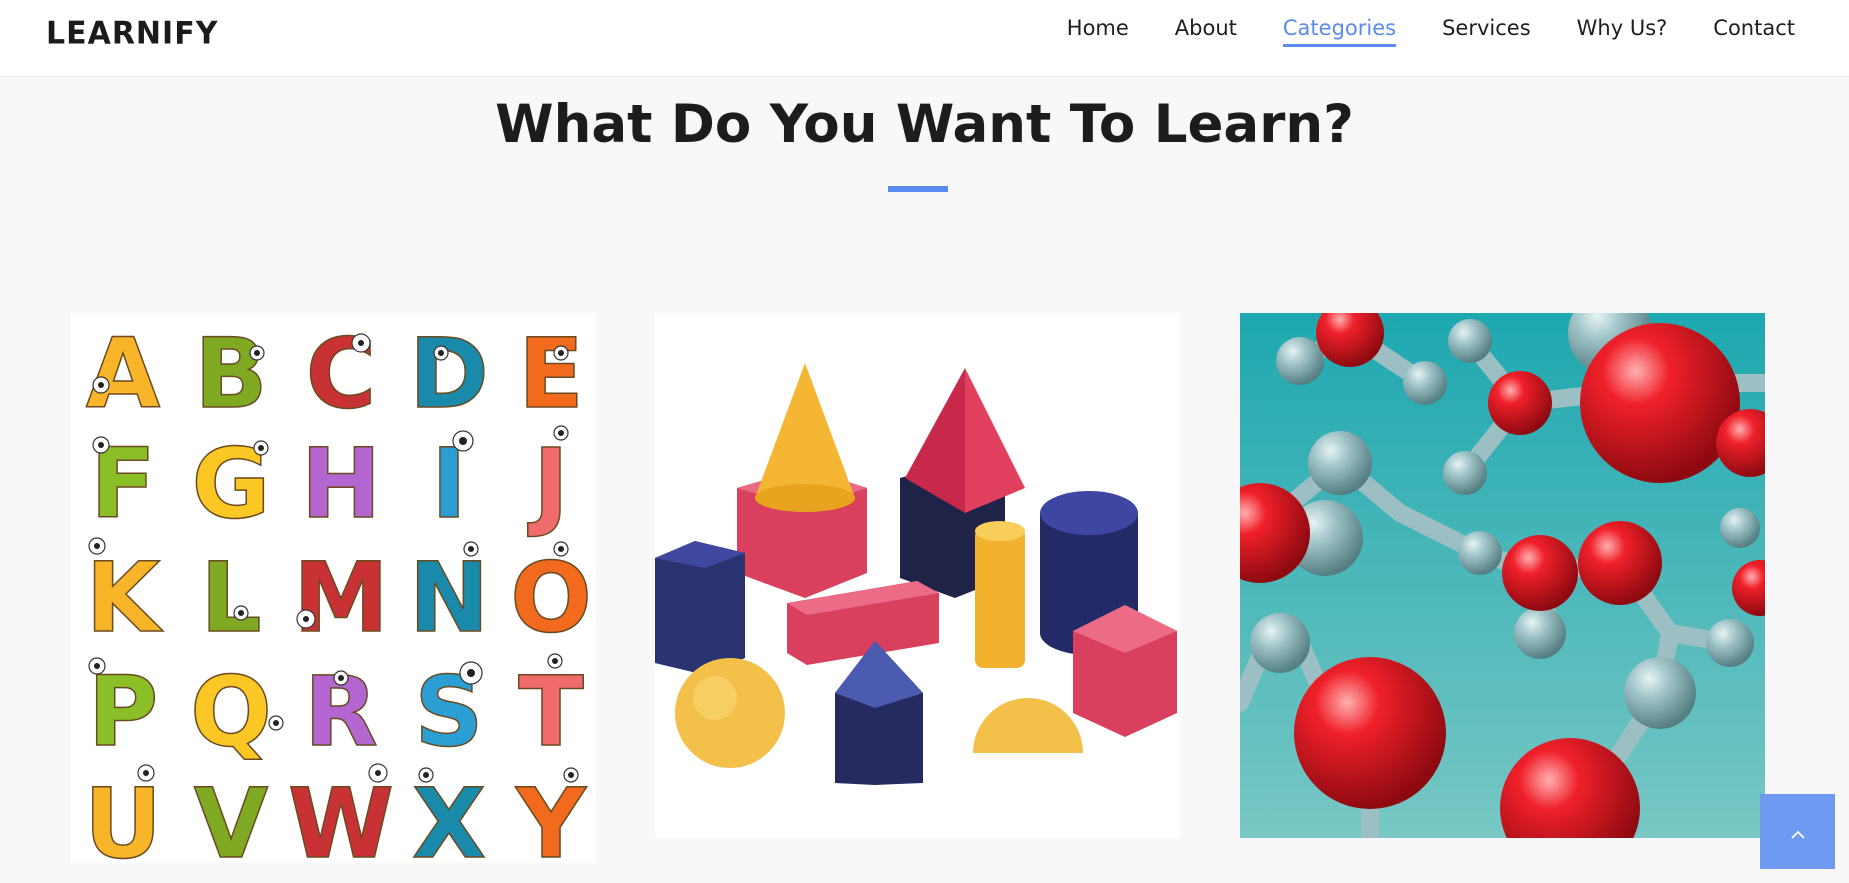  Describe the element at coordinates (550, 712) in the screenshot. I see `svg-text: T` at that location.